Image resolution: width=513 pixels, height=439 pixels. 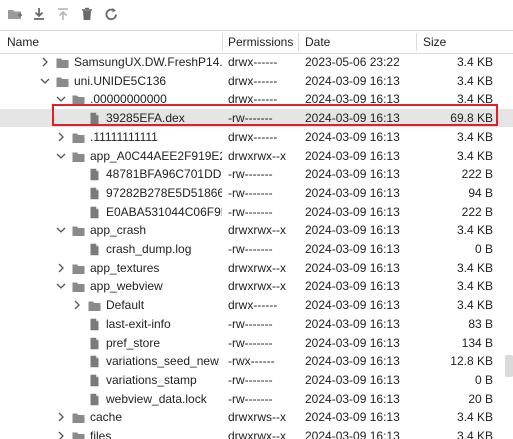 What do you see at coordinates (125, 267) in the screenshot?
I see `file-name: app_textures` at bounding box center [125, 267].